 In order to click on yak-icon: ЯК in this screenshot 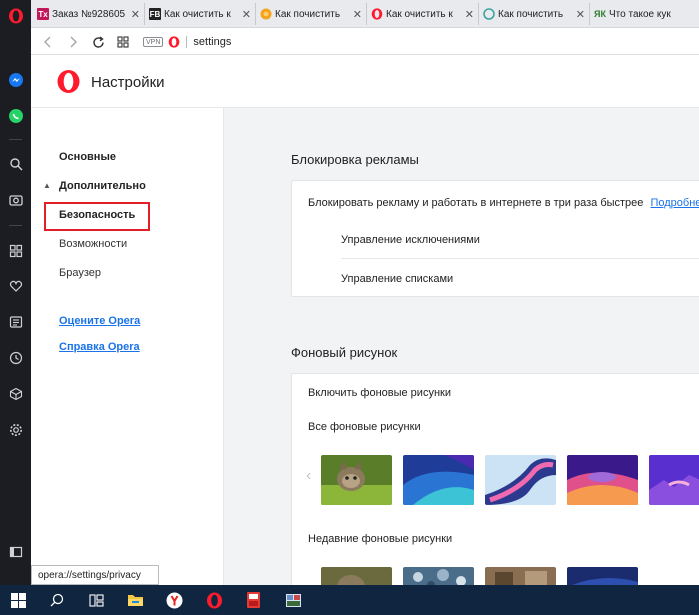, I will do `click(600, 14)`.